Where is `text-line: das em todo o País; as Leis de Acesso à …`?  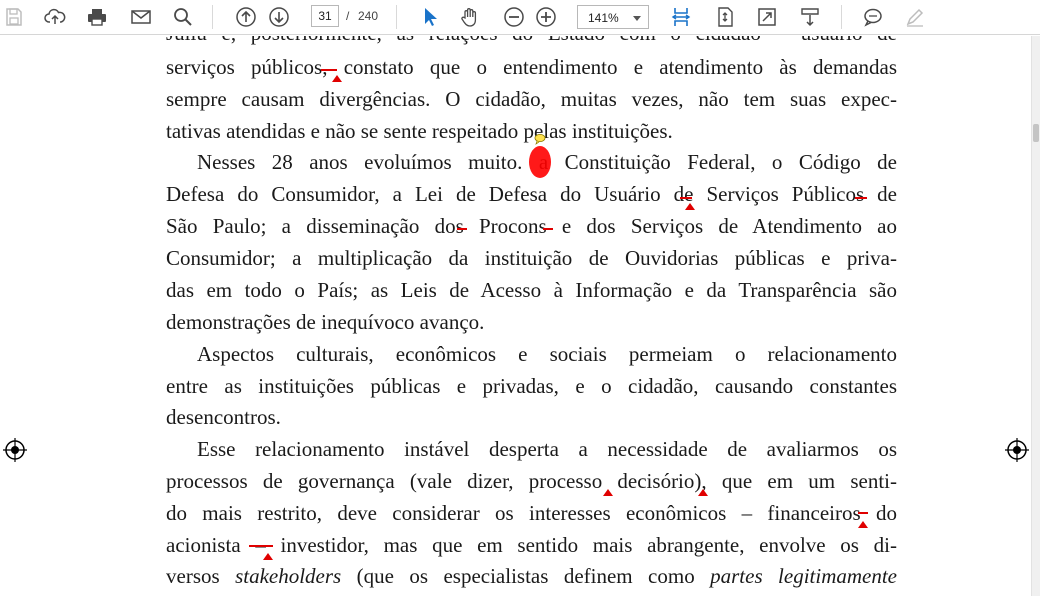 text-line: das em todo o País; as Leis de Acesso à … is located at coordinates (531, 290).